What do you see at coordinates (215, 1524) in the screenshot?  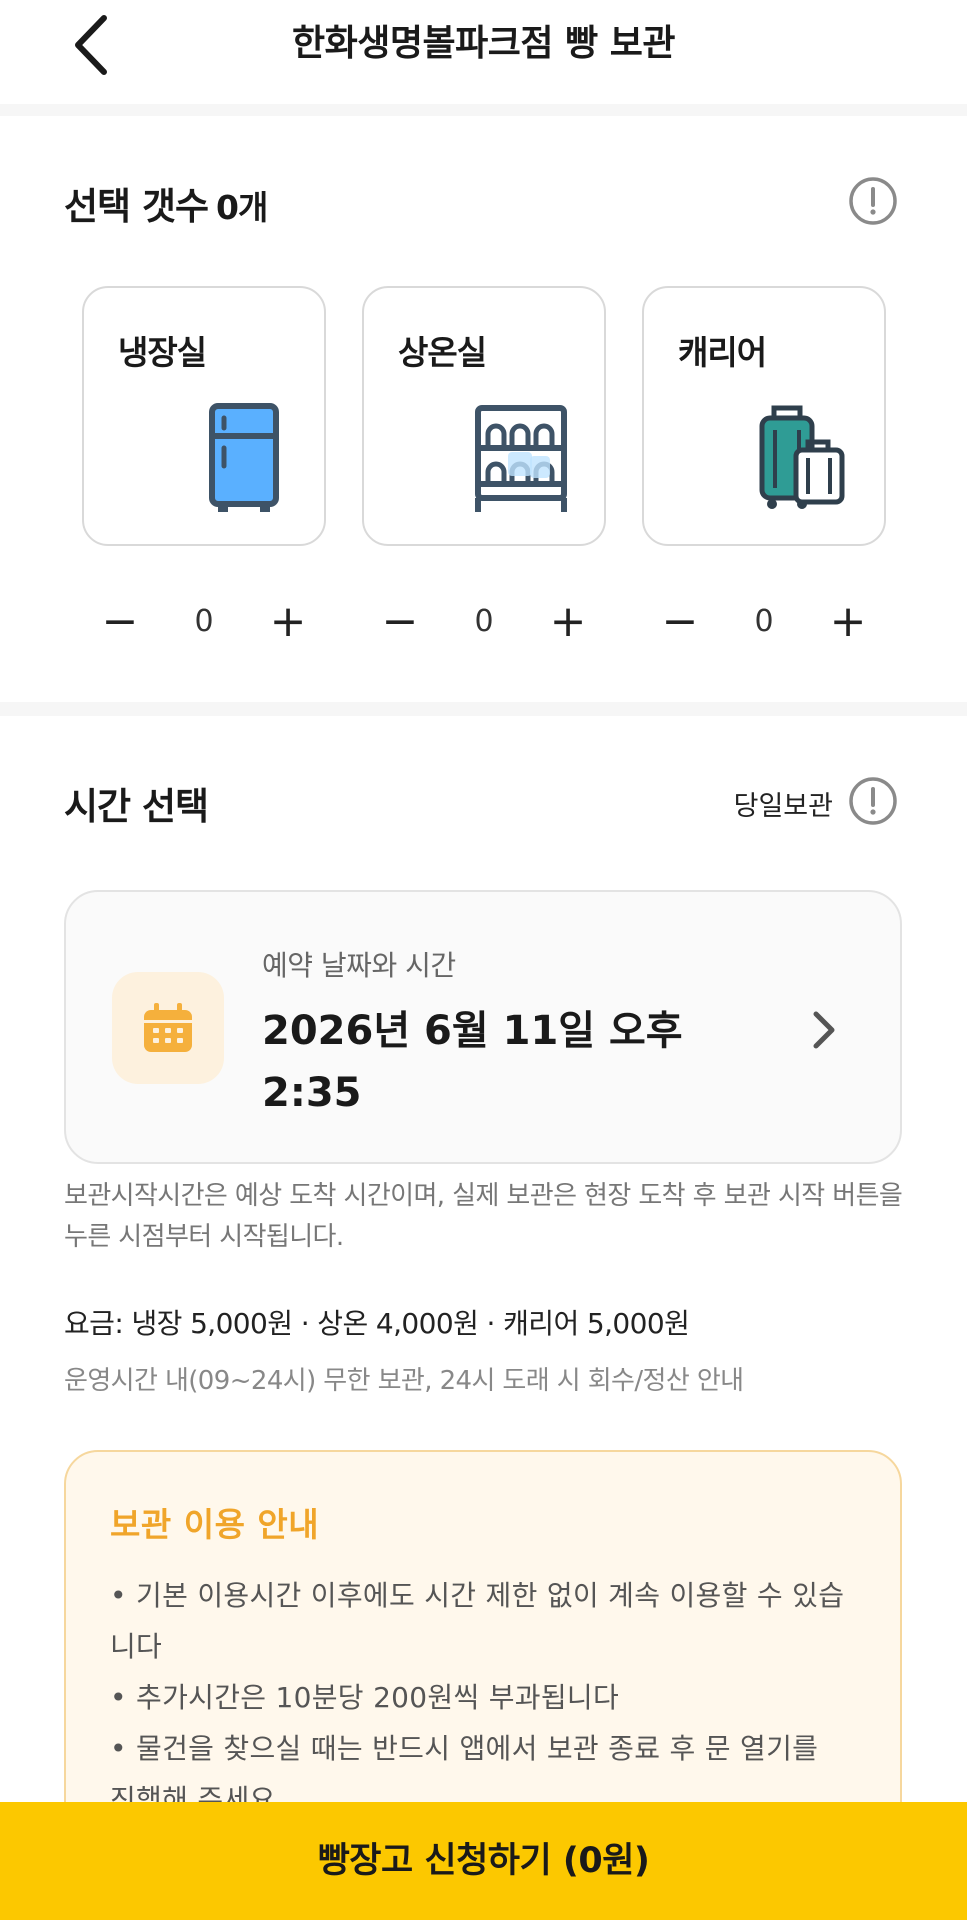 I see `guide-title: 보관 이용 안내` at bounding box center [215, 1524].